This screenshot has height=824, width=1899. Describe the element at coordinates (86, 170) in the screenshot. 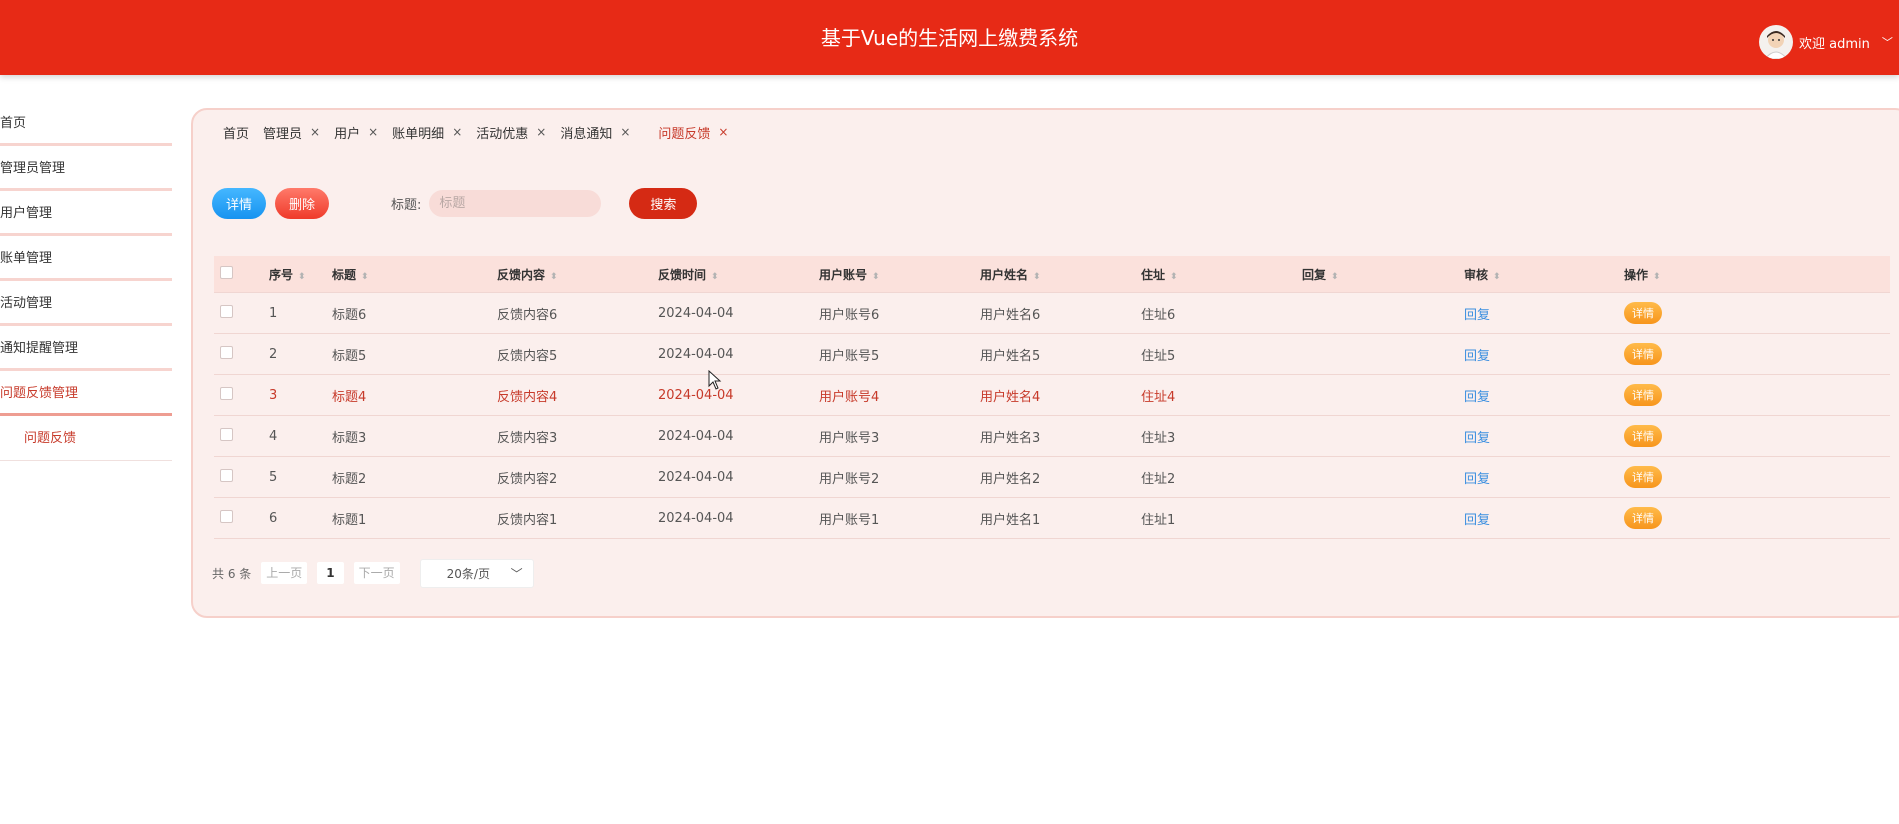

I see `sidebar-item-admin: 管理员管理` at that location.